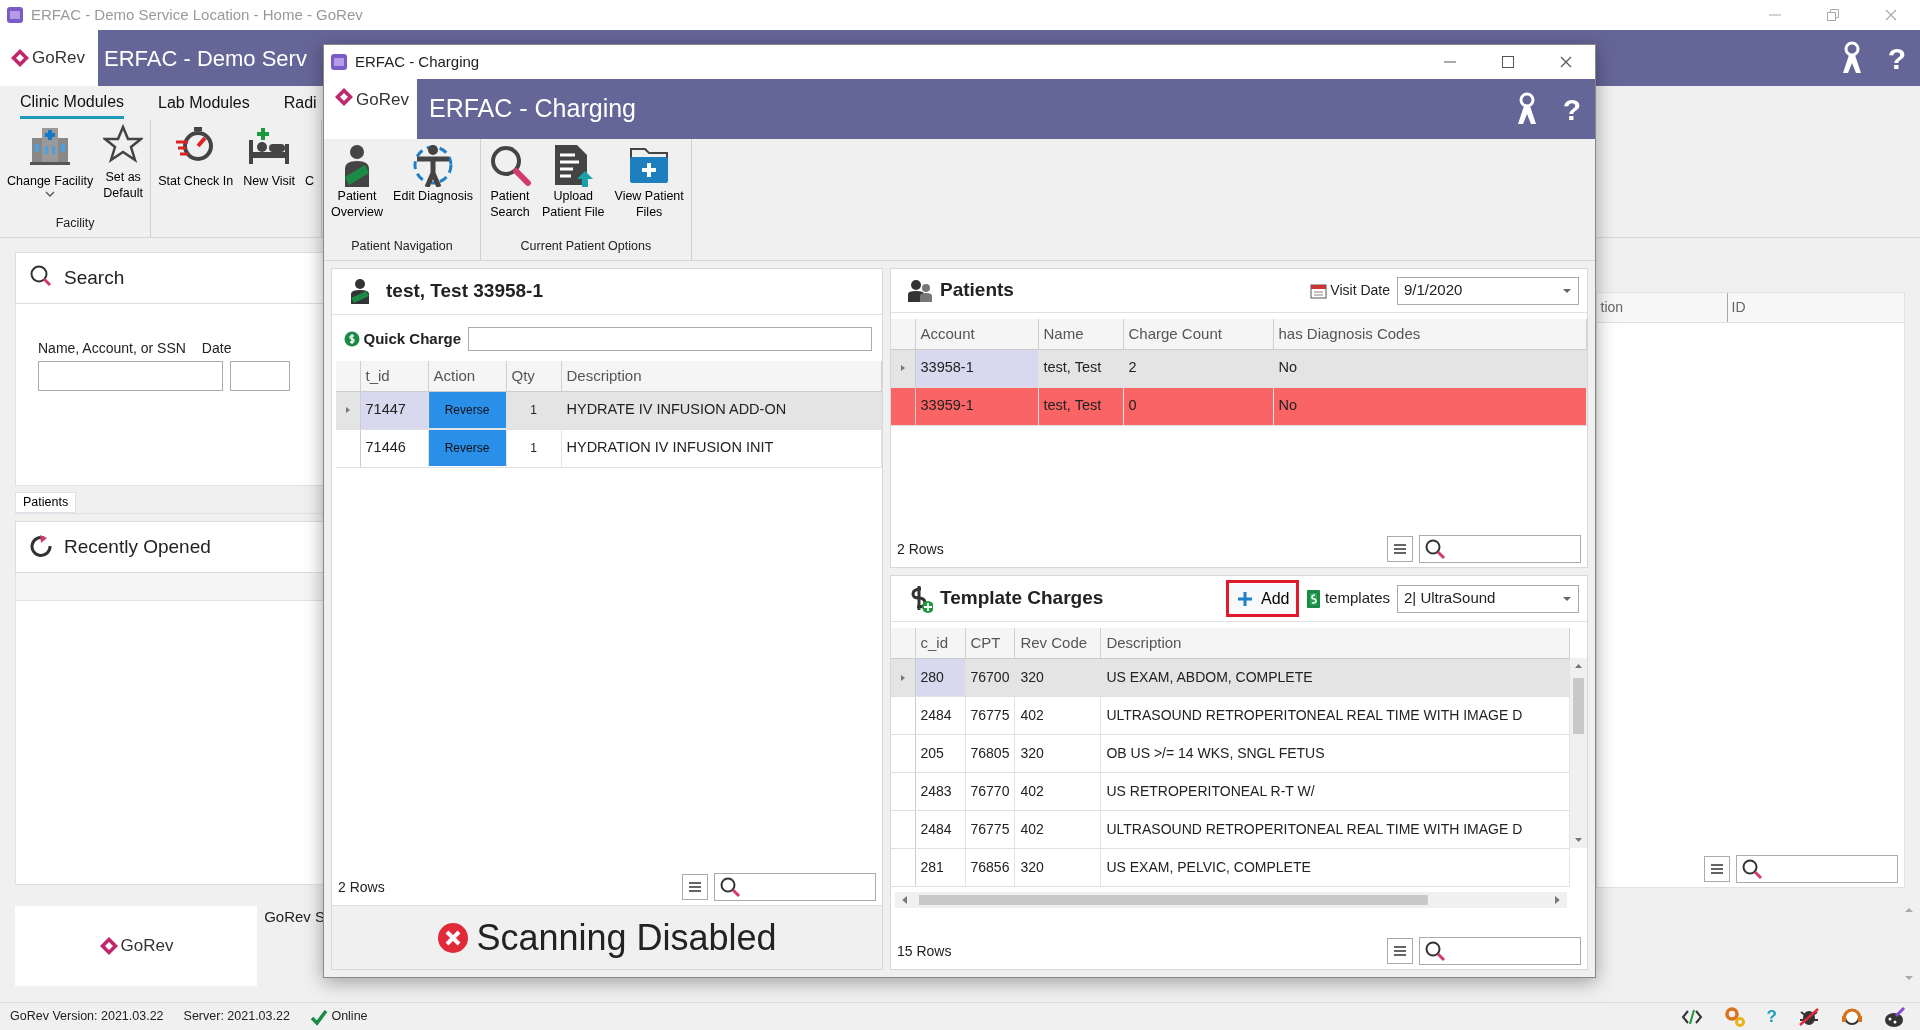 This screenshot has width=1920, height=1030. Describe the element at coordinates (1335, 791) in the screenshot. I see `table-cell: US RETROPERITONEAL R-T W/` at that location.